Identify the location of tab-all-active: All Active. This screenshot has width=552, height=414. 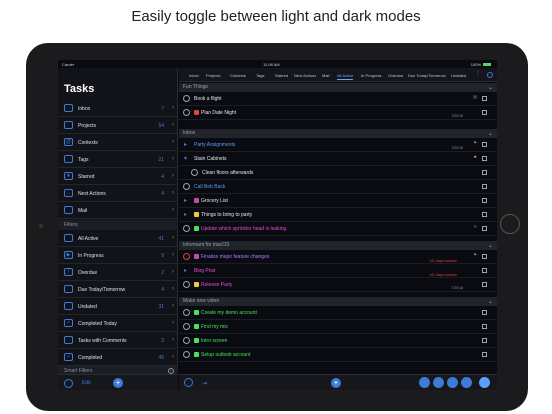
(345, 76).